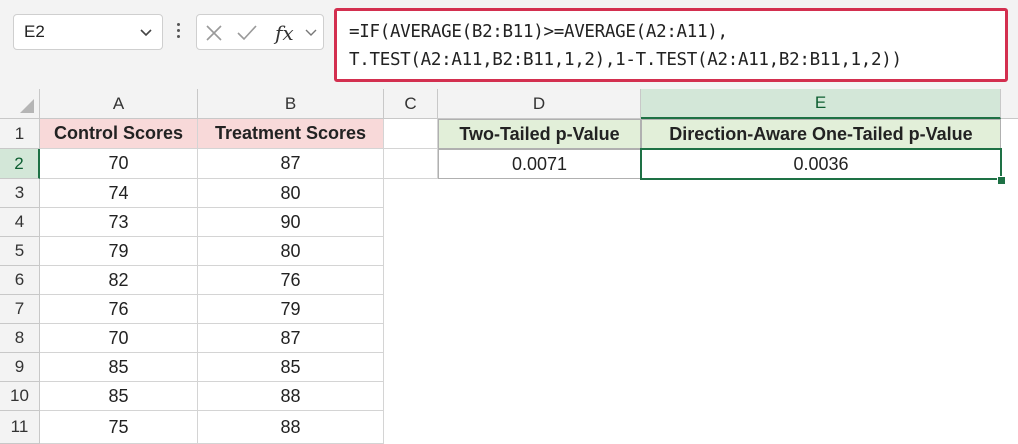  I want to click on treatment-score-cell: 90, so click(291, 222).